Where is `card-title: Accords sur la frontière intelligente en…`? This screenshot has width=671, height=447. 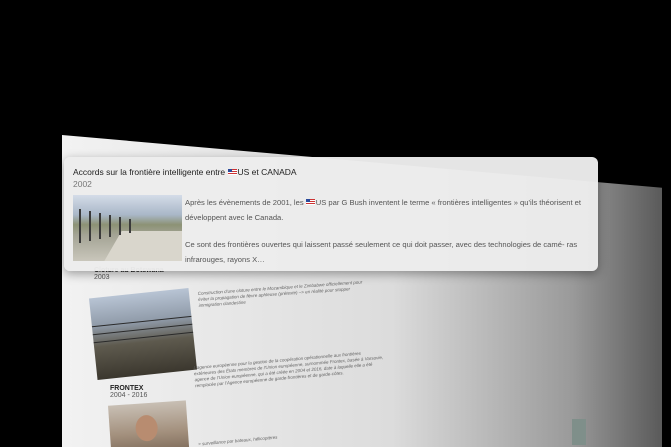
card-title: Accords sur la frontière intelligente en… is located at coordinates (185, 172).